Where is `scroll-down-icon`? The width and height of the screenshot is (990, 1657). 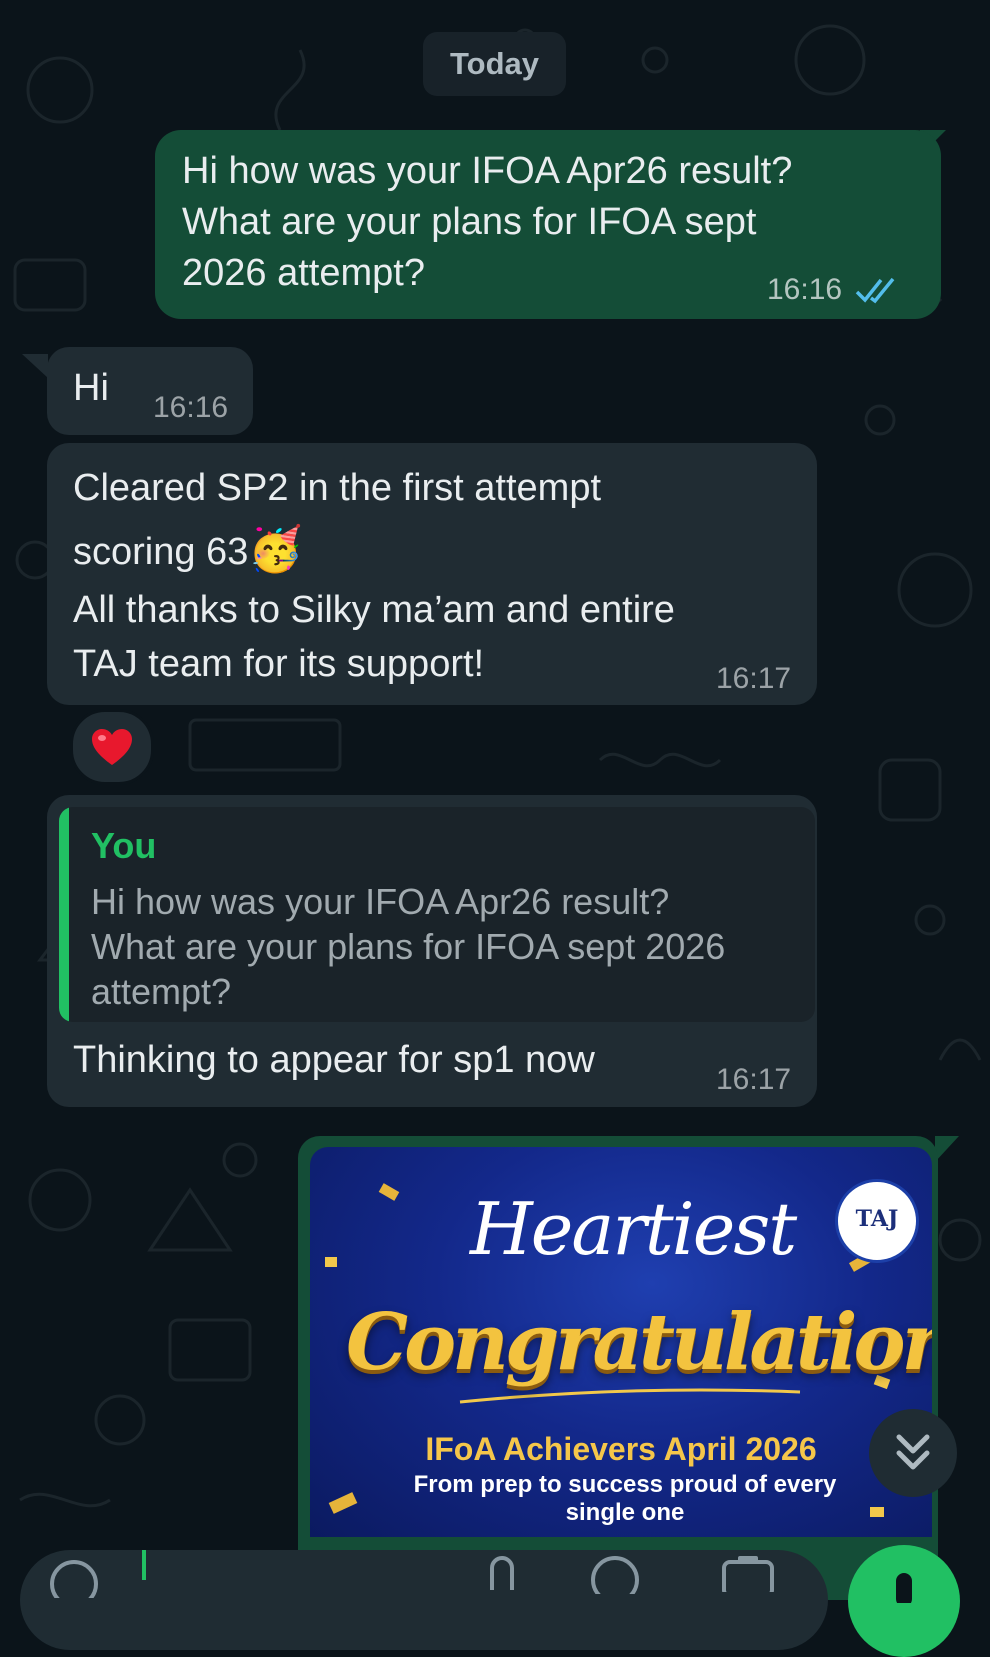
scroll-down-icon is located at coordinates (913, 1452).